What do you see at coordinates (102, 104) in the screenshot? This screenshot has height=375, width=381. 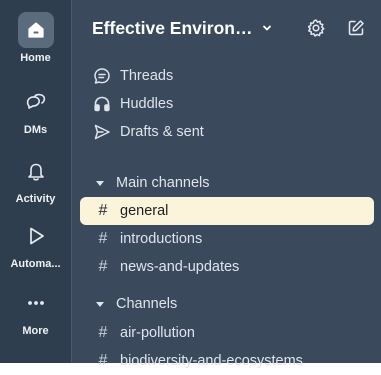 I see `headphones-icon` at bounding box center [102, 104].